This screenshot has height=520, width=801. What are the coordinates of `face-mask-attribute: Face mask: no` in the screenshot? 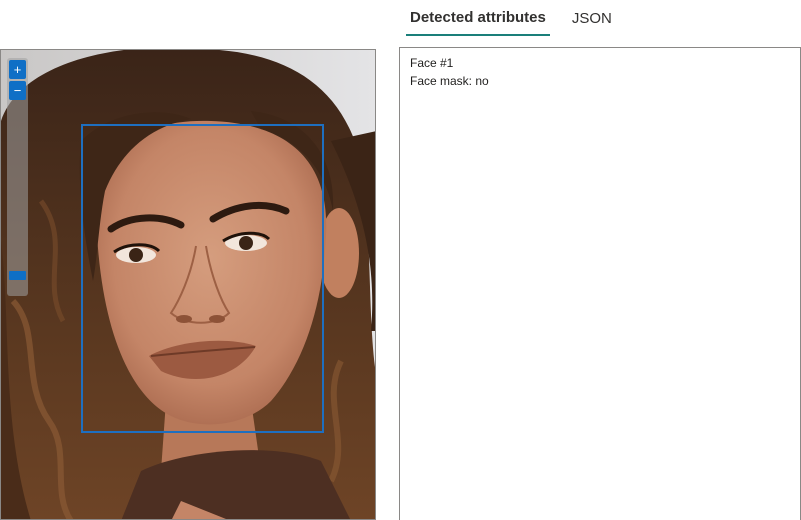 It's located at (449, 81).